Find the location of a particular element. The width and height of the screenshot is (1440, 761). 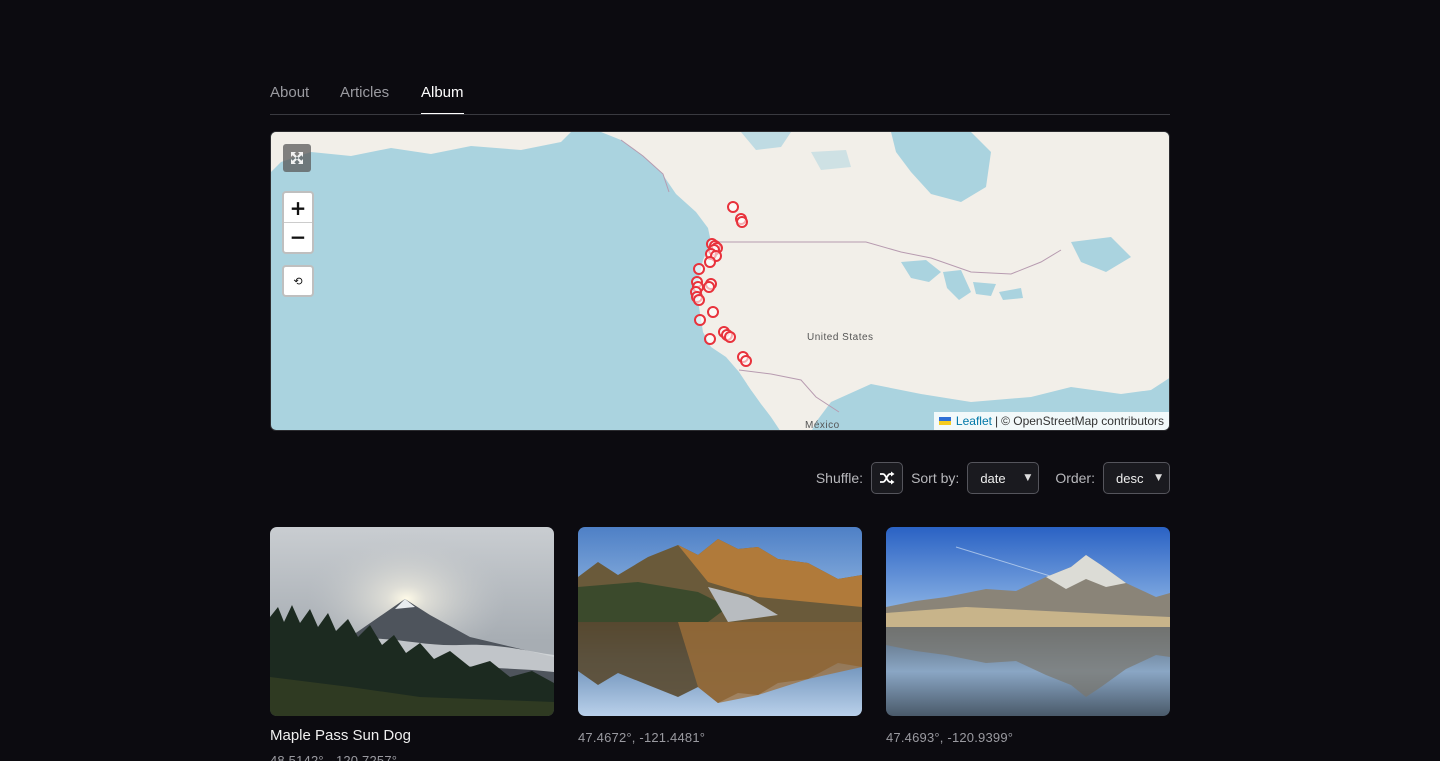

order-value: desc is located at coordinates (1130, 478).